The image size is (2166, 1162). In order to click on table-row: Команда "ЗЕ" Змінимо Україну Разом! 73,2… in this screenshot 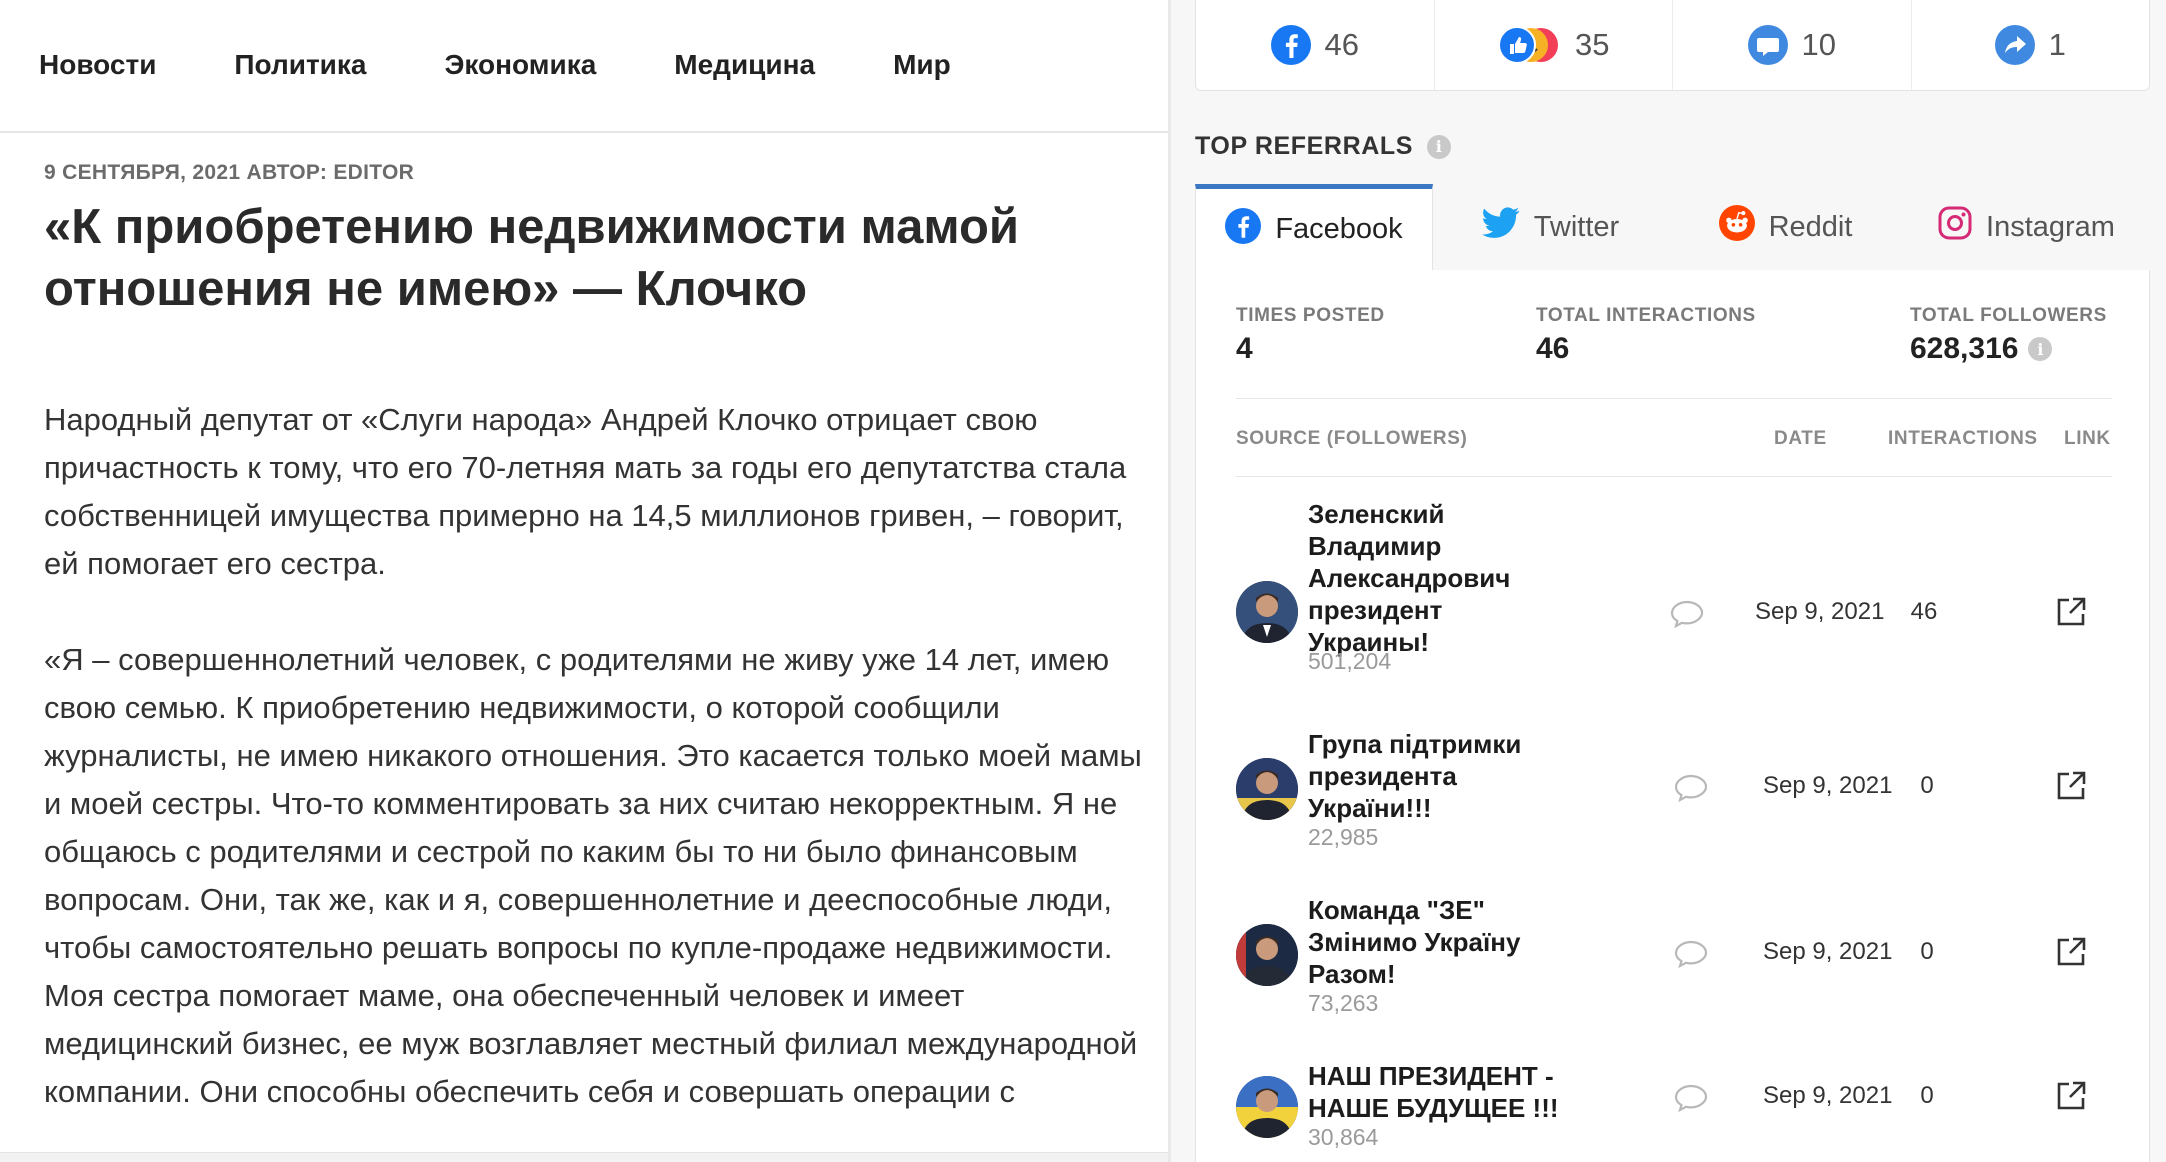, I will do `click(1673, 969)`.